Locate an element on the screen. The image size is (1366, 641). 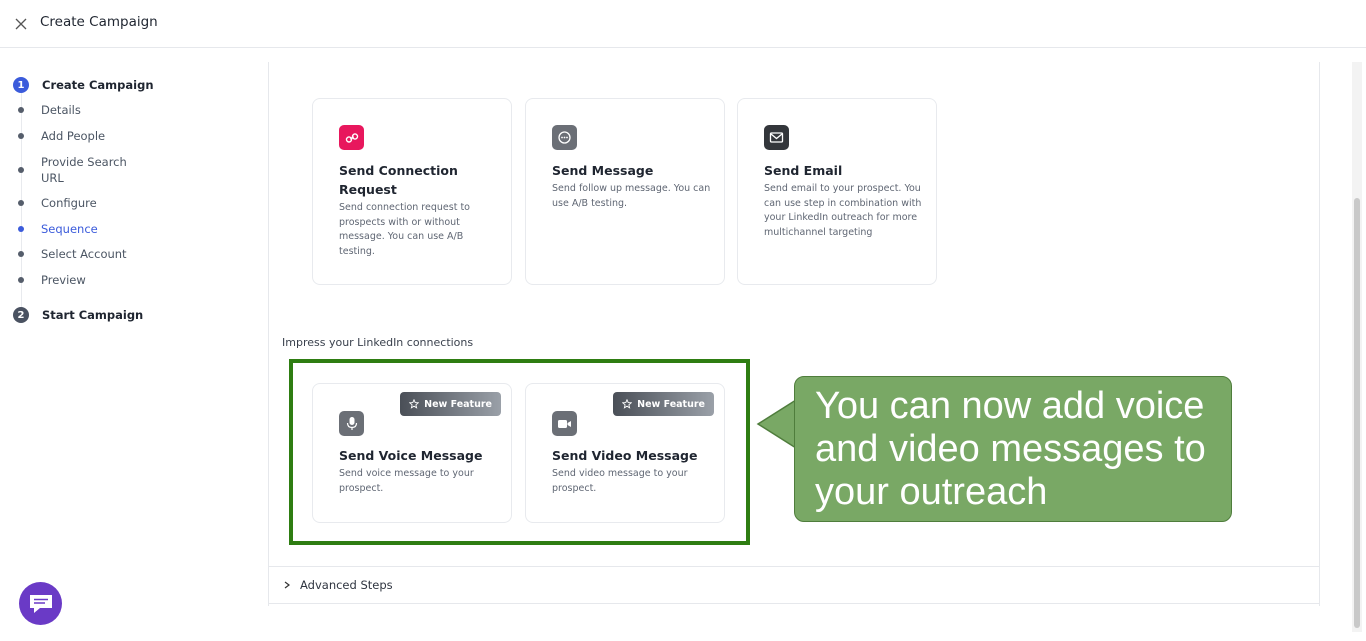
substep-details: Details is located at coordinates (77, 110).